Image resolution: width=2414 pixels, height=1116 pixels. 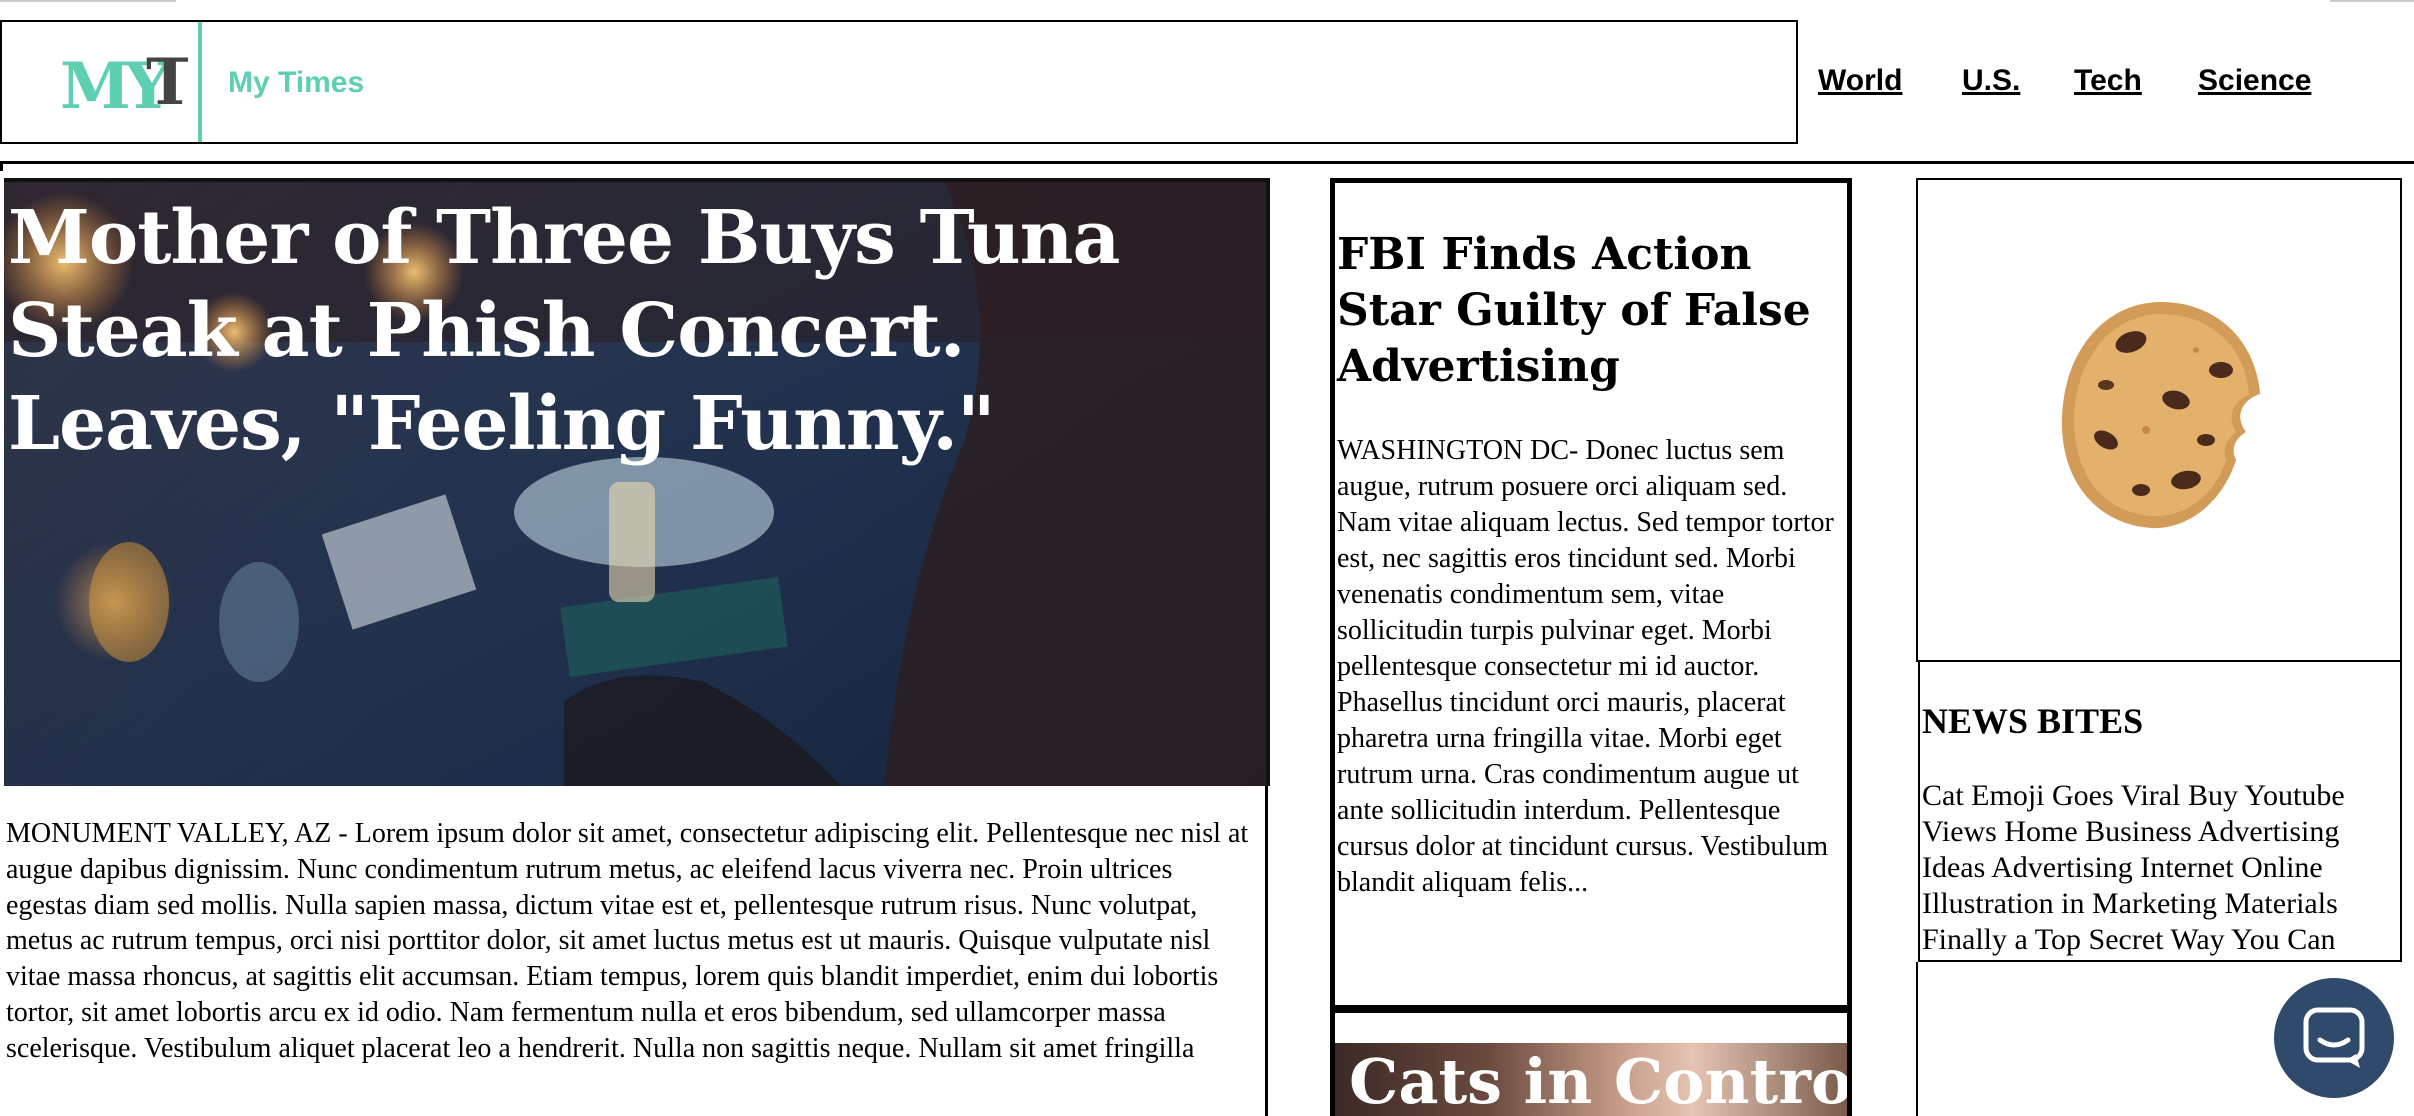 I want to click on cookie-icon, so click(x=2160, y=415).